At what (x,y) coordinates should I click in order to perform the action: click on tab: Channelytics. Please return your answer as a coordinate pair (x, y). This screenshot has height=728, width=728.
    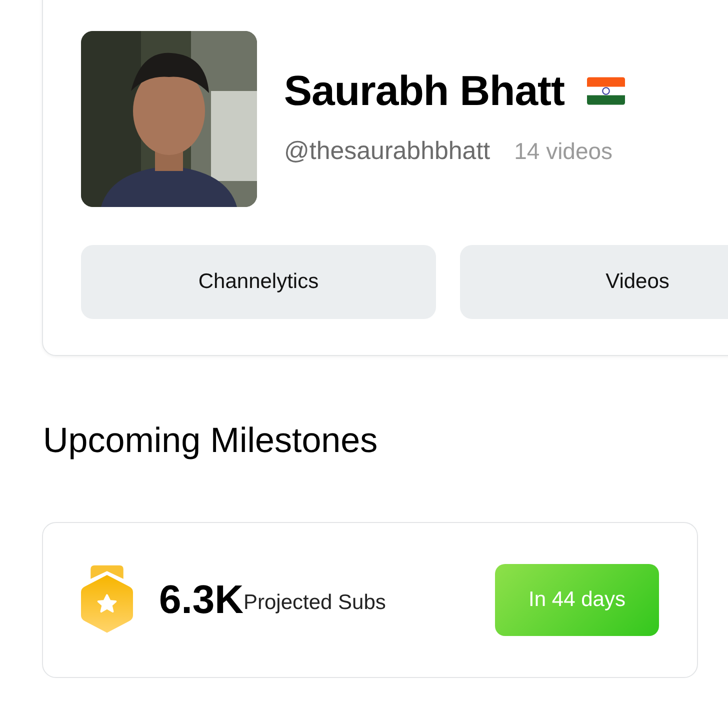
    Looking at the image, I should click on (258, 282).